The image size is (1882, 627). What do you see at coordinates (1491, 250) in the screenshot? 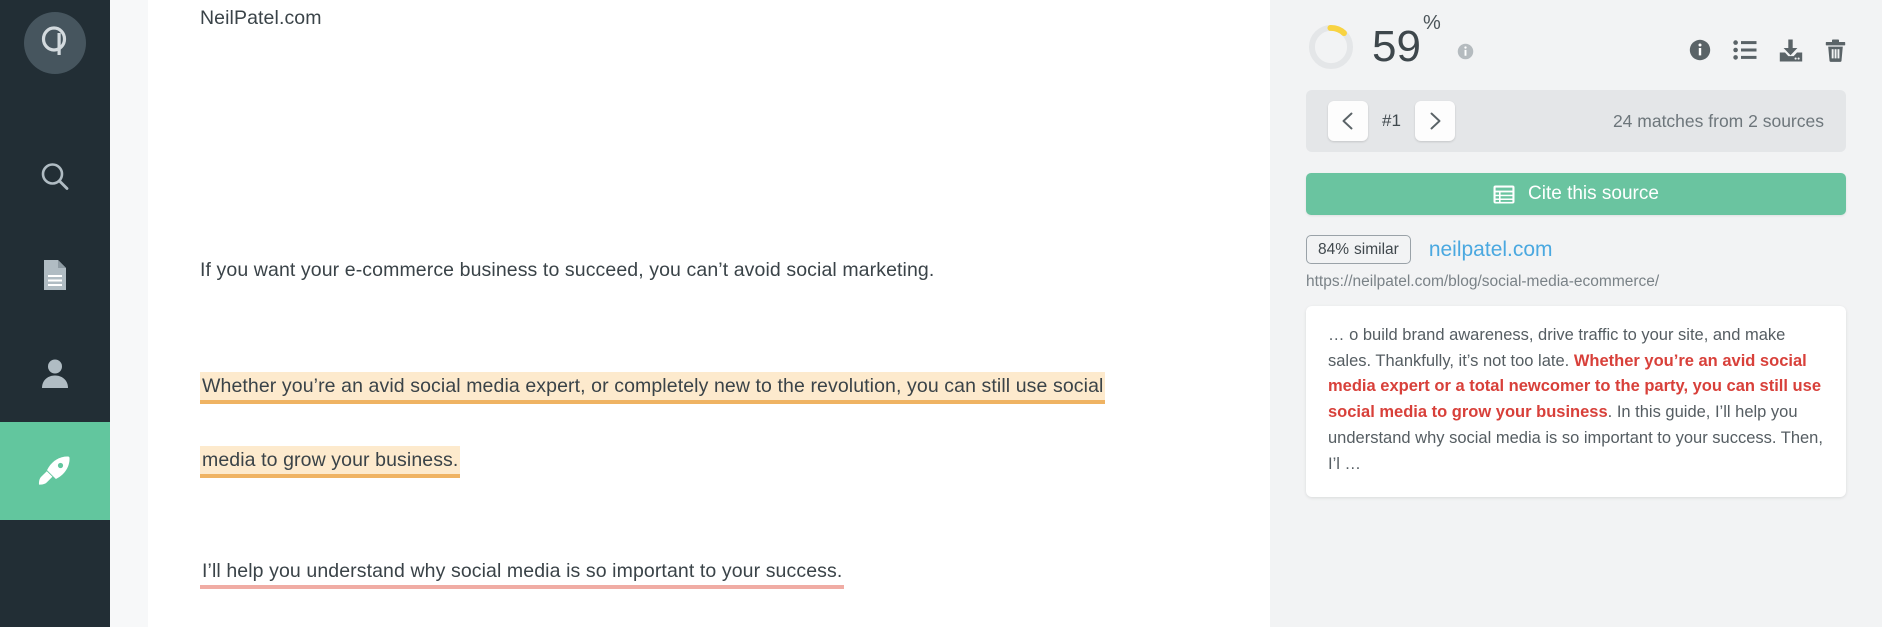
I see `source-domain-link: neilpatel.com` at bounding box center [1491, 250].